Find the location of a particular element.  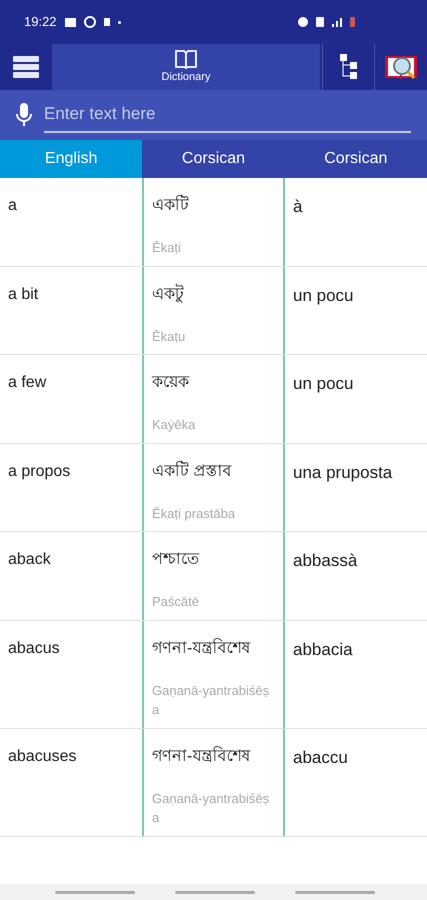

hierarchy-icon is located at coordinates (349, 67).